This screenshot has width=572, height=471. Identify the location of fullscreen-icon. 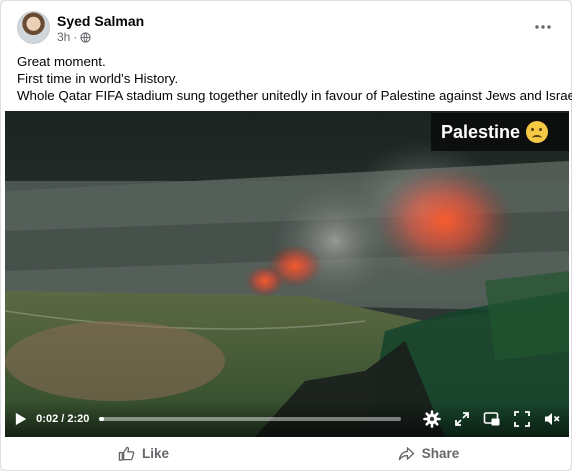
(522, 419).